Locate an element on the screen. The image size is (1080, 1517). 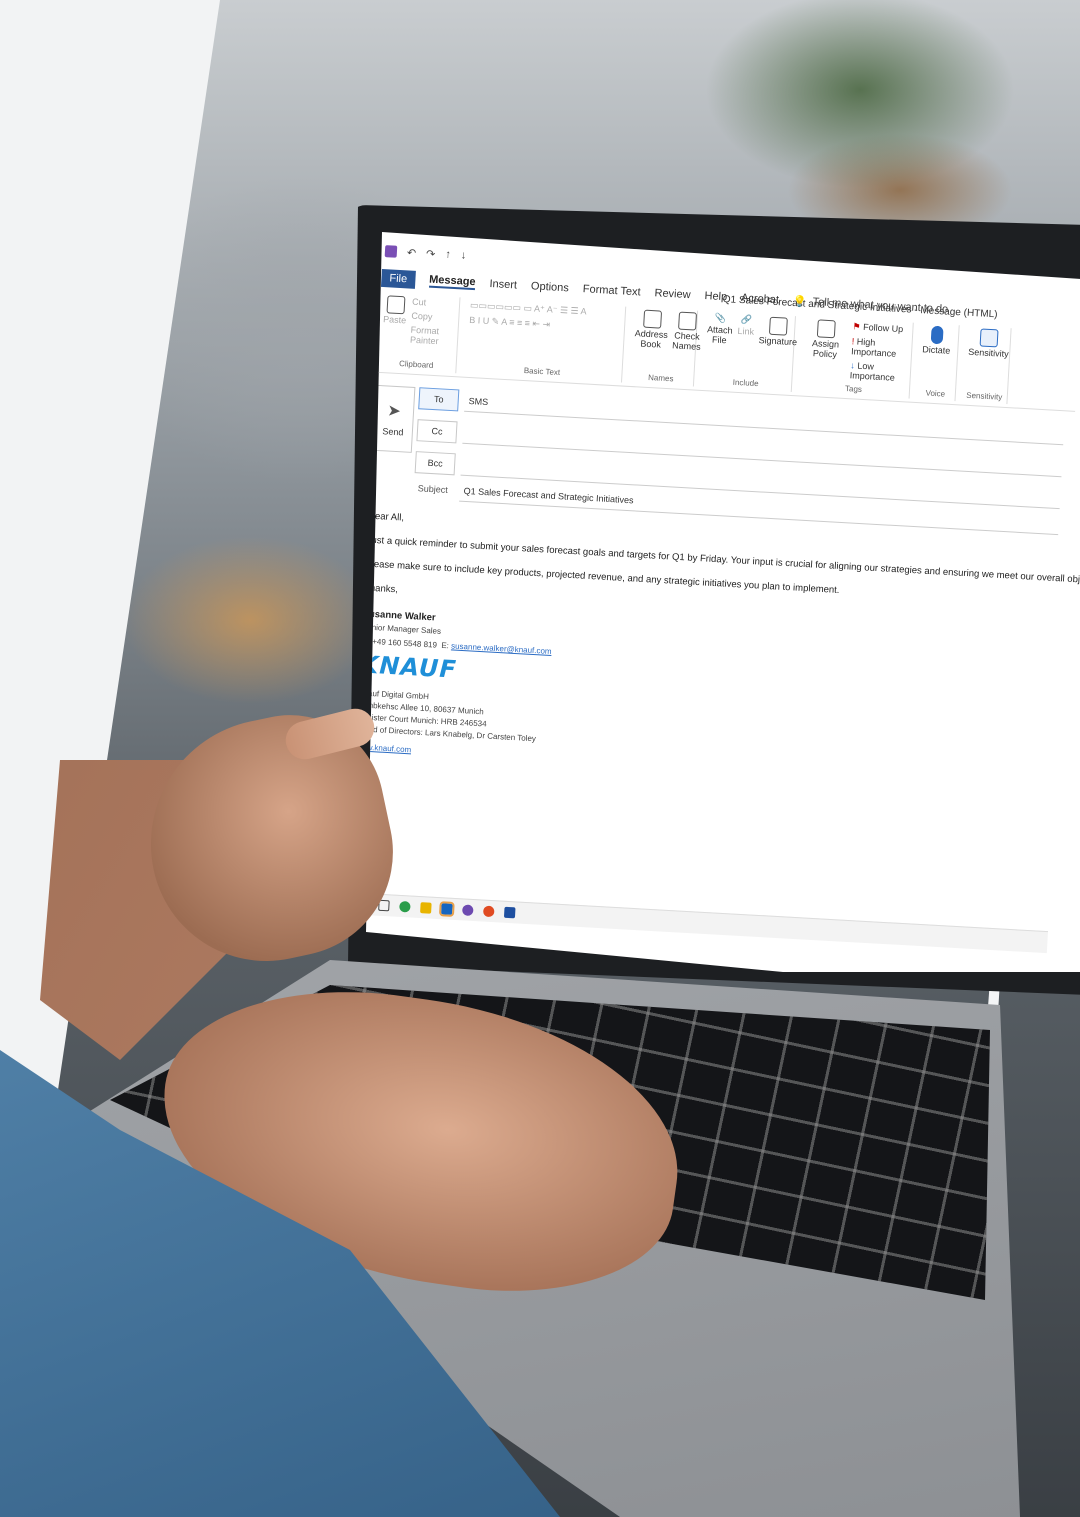
signature-email-link: susanne.walker@knauf.com is located at coordinates (501, 648).